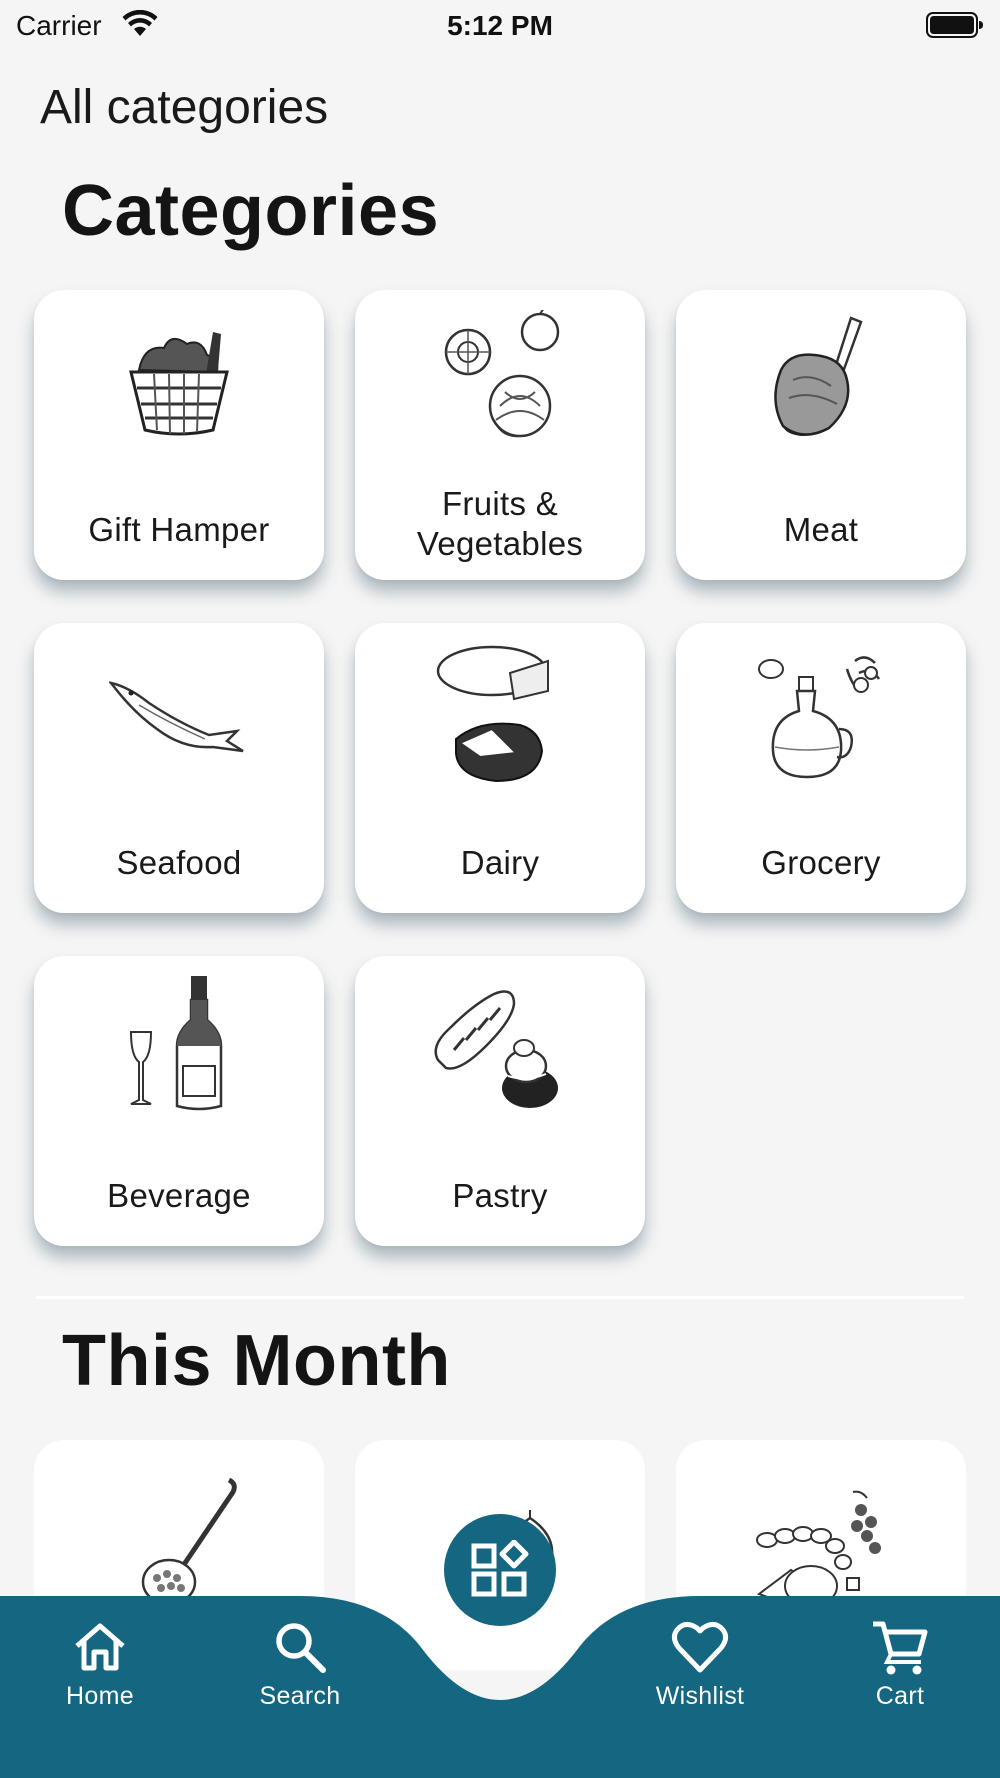  I want to click on tab-label: Wishlist, so click(700, 1696).